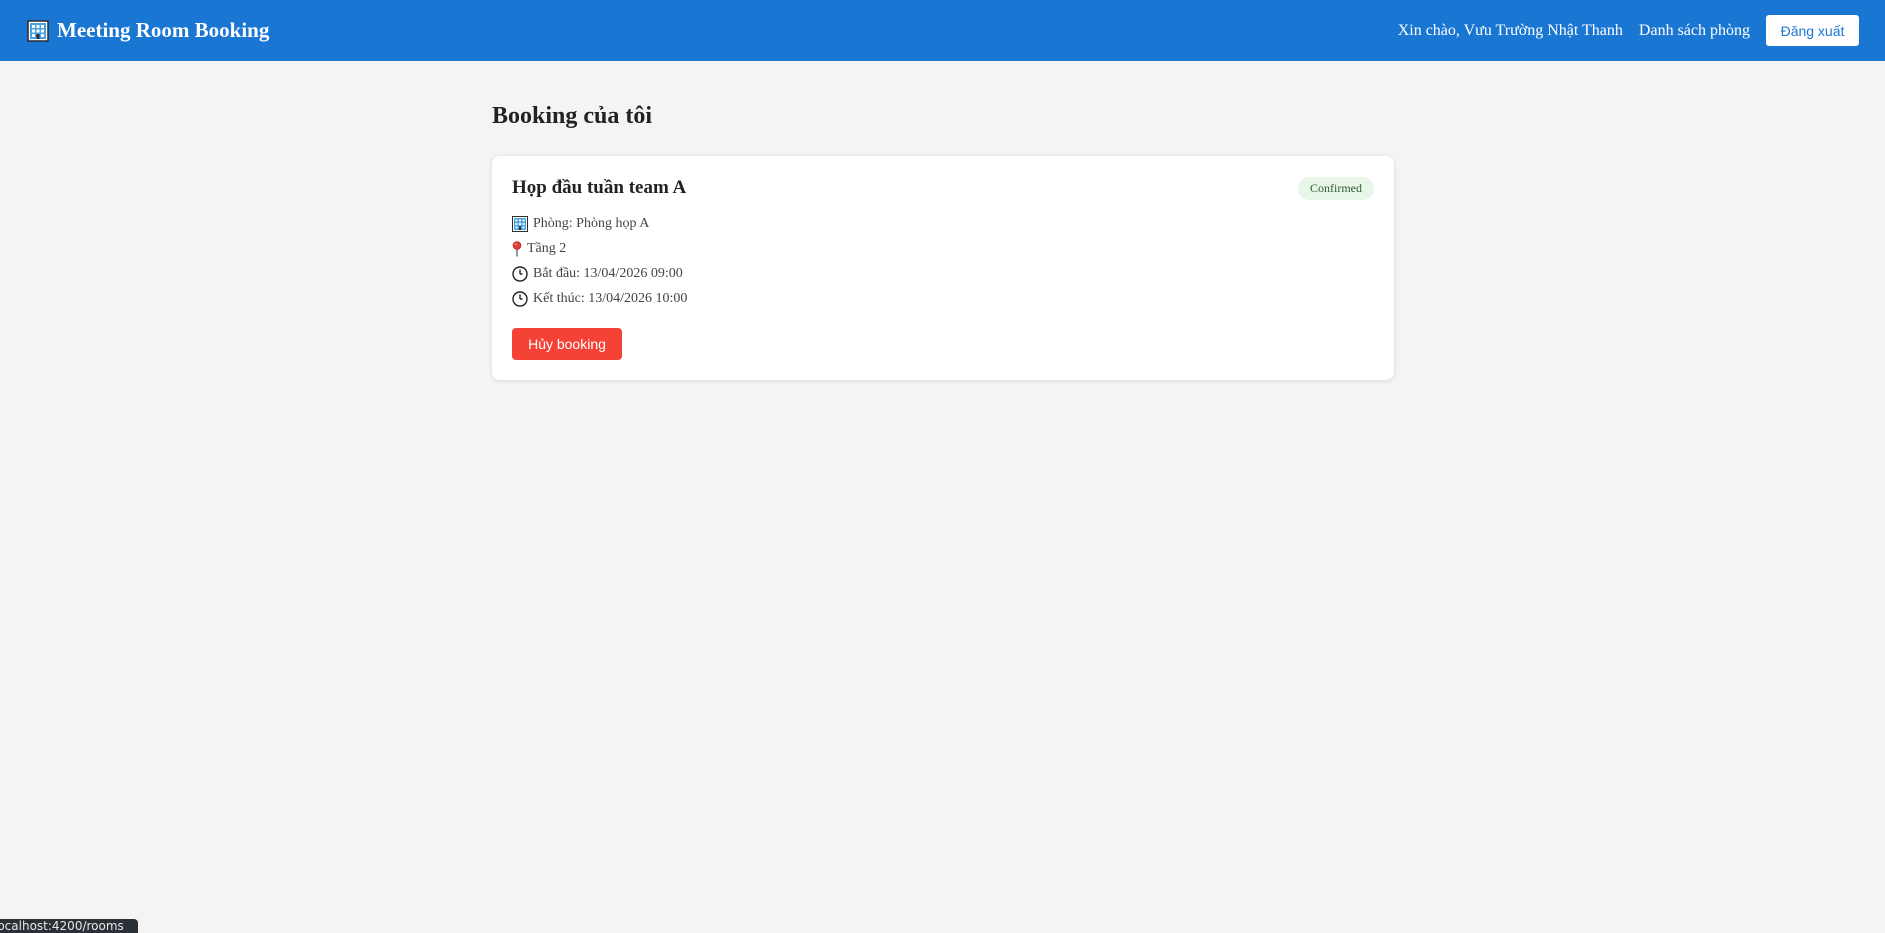 This screenshot has height=933, width=1885. What do you see at coordinates (62, 926) in the screenshot?
I see `status-url-text: localhost:4200/rooms` at bounding box center [62, 926].